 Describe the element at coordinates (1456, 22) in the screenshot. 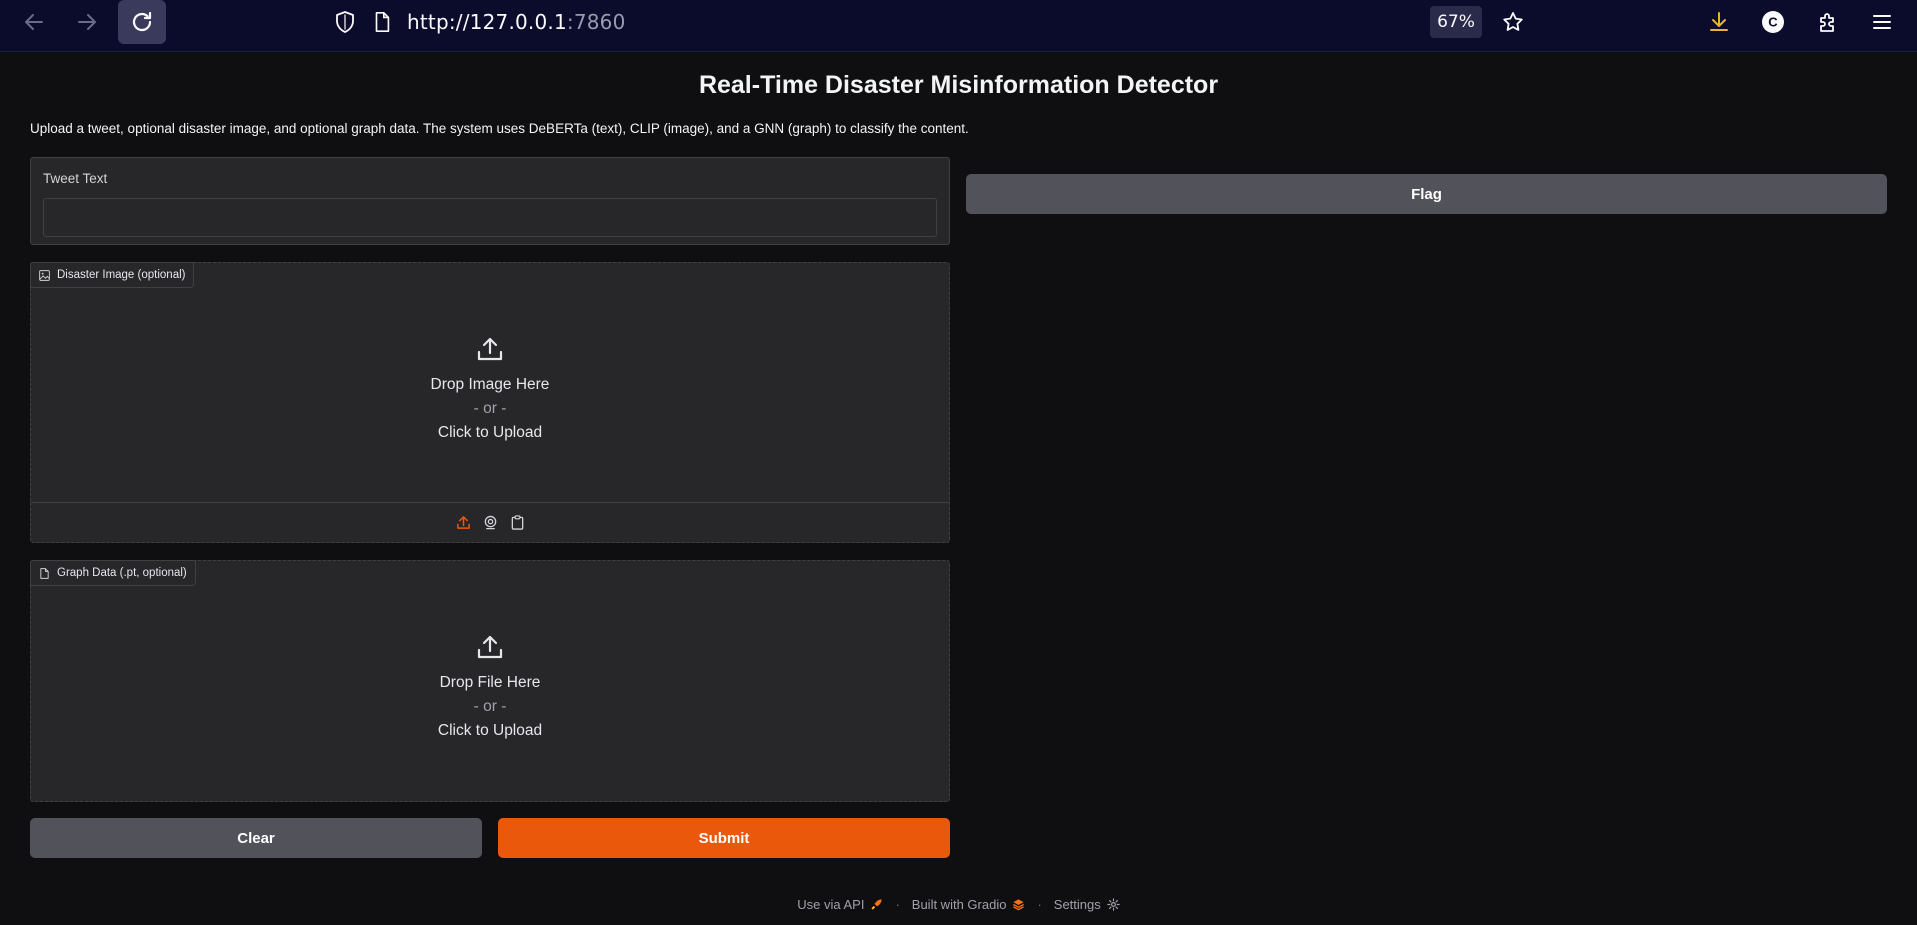

I see `zoom-level-badge: 67%` at that location.